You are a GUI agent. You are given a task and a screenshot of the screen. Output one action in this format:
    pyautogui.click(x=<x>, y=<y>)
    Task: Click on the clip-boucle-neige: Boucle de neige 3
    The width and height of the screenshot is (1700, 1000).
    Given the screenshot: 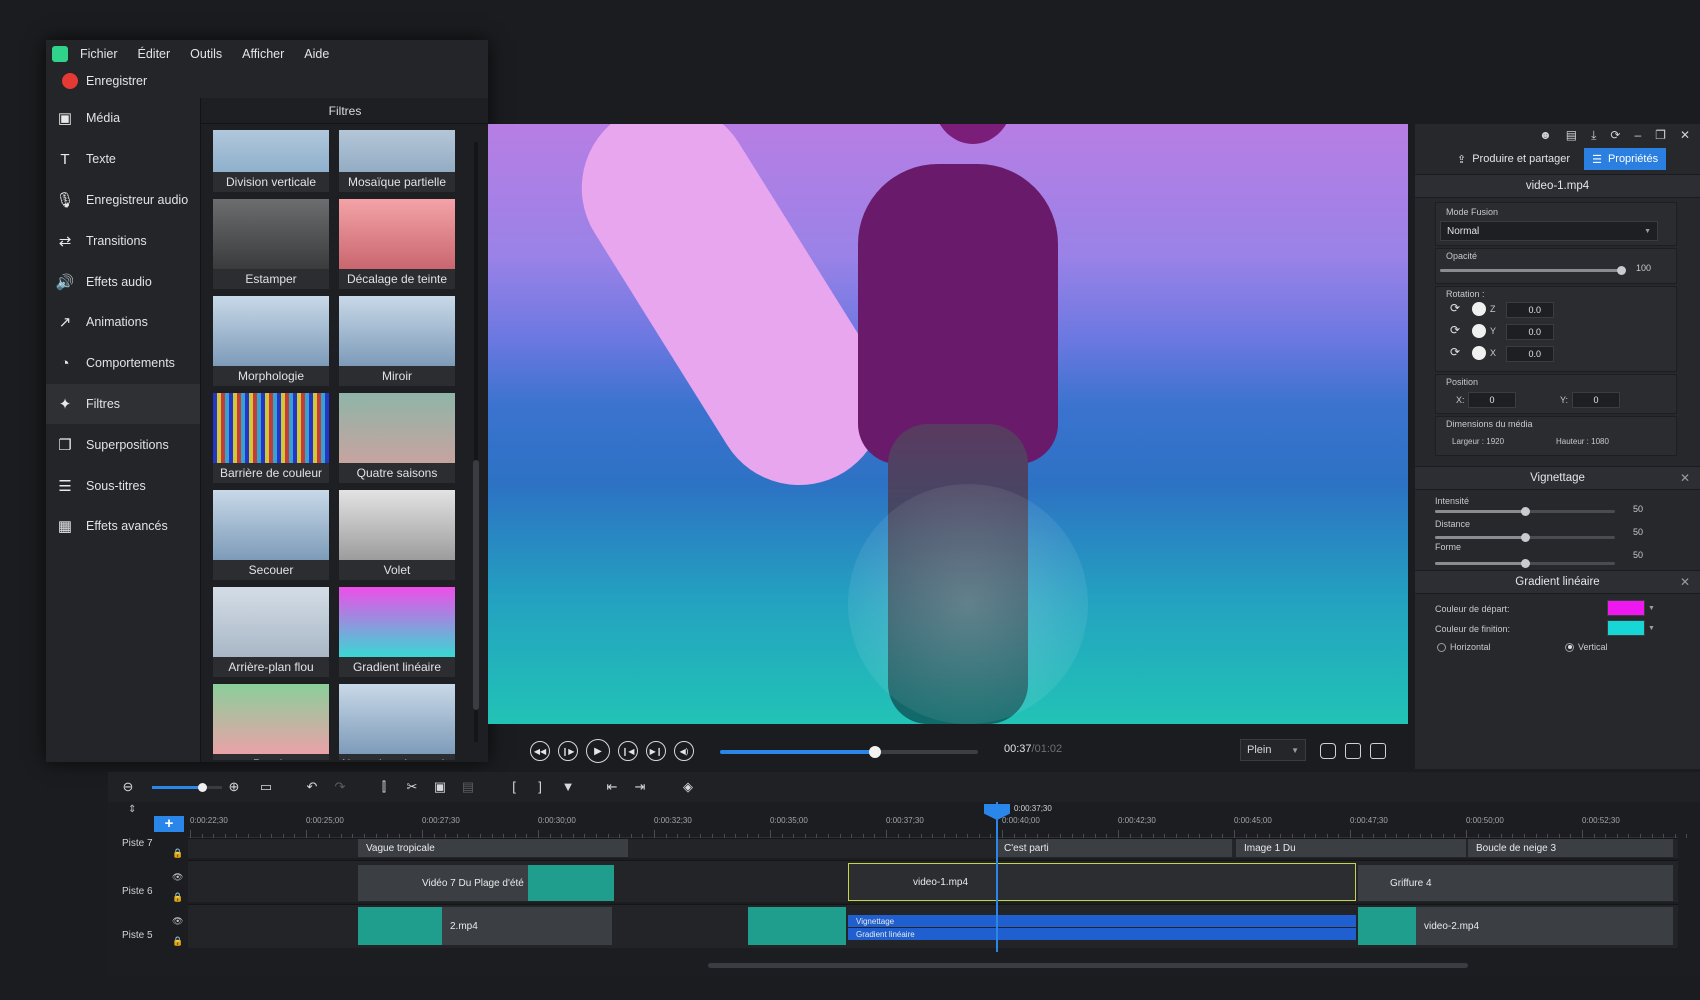 What is the action you would take?
    pyautogui.click(x=1570, y=848)
    